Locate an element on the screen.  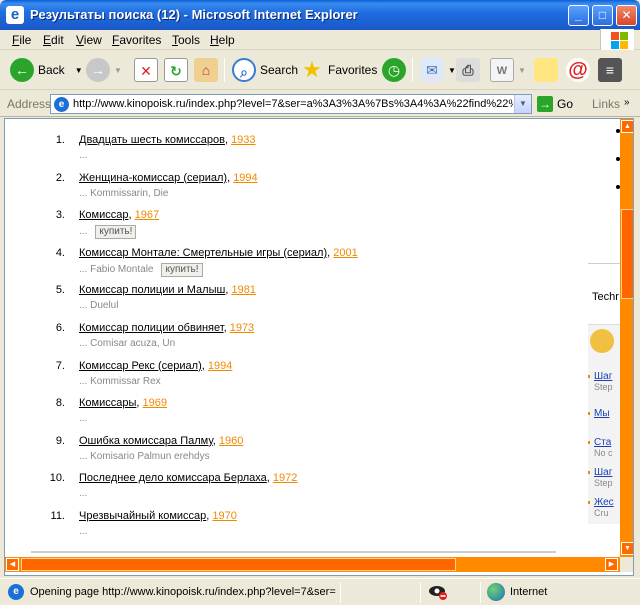
result-title-line: Комиссар полиции обвиняет, 1973 is located at coordinates (167, 328).